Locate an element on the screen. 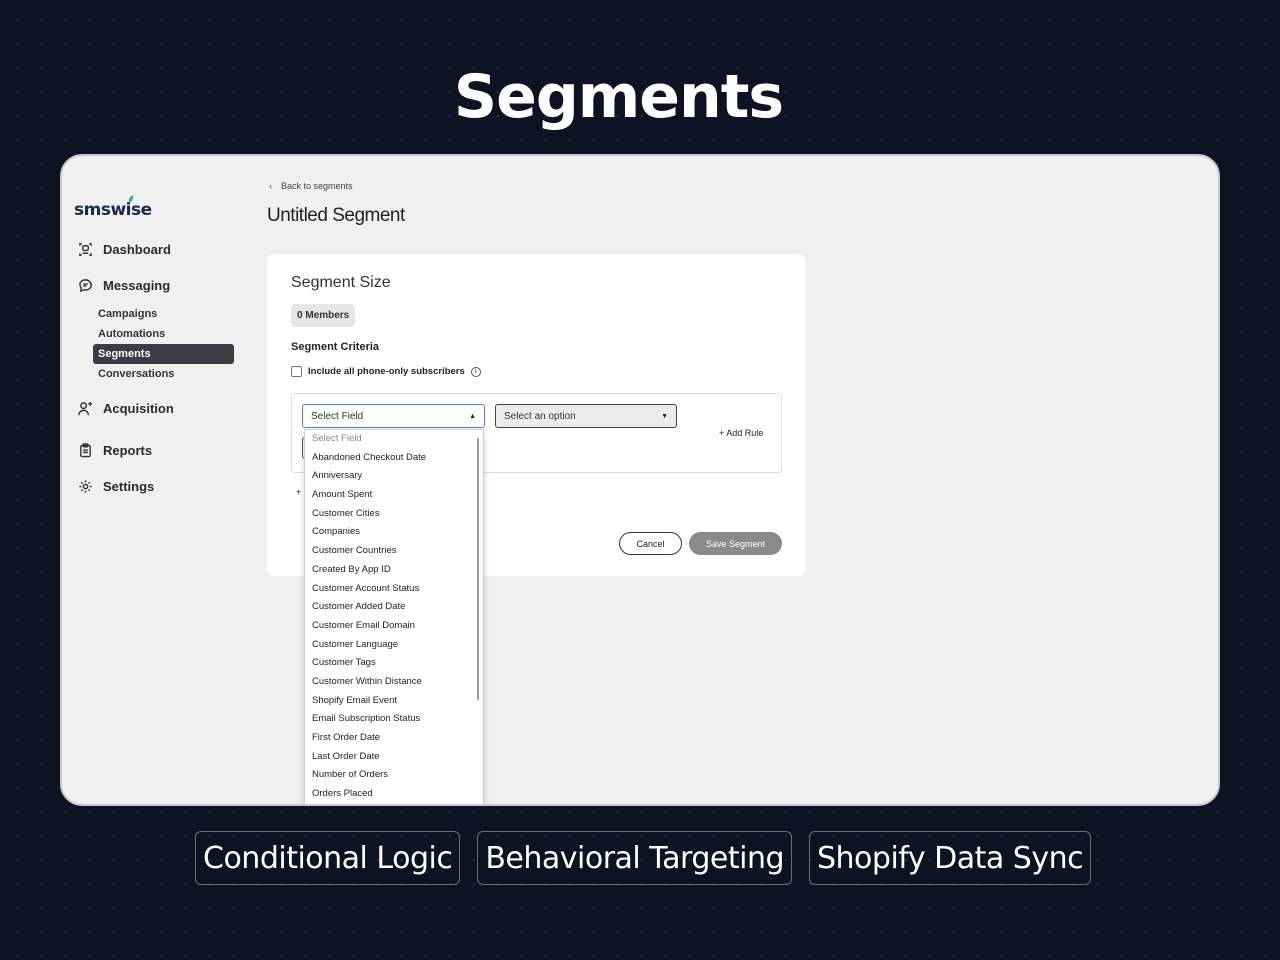  phone-only-option: Include all phone-only subscribers i is located at coordinates (386, 371).